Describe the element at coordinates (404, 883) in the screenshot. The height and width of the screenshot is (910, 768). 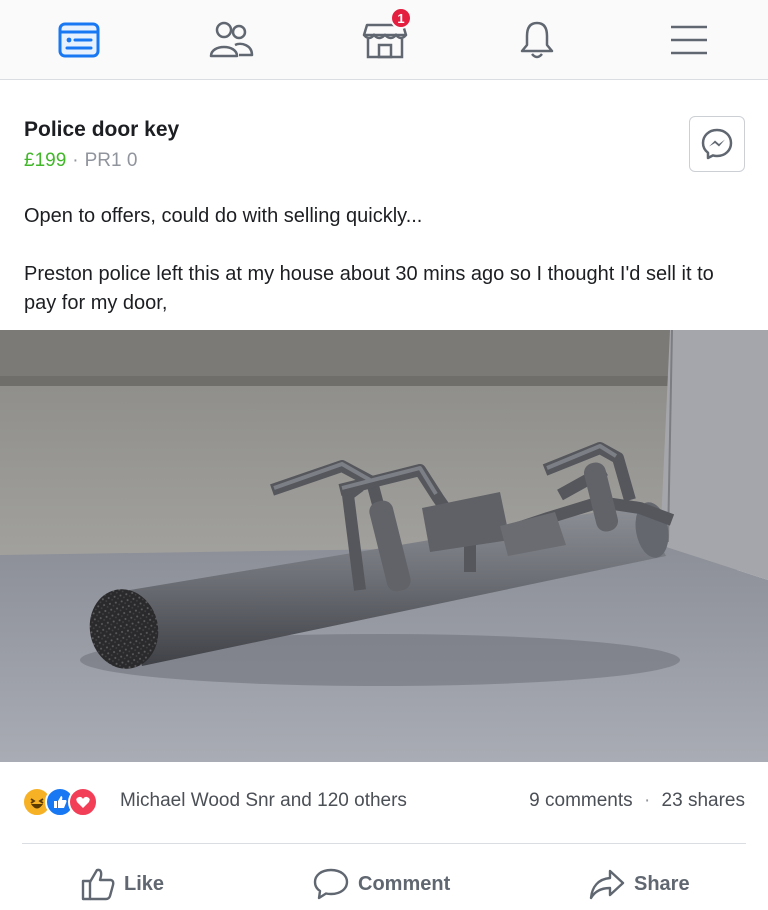
I see `comment-label: Comment` at that location.